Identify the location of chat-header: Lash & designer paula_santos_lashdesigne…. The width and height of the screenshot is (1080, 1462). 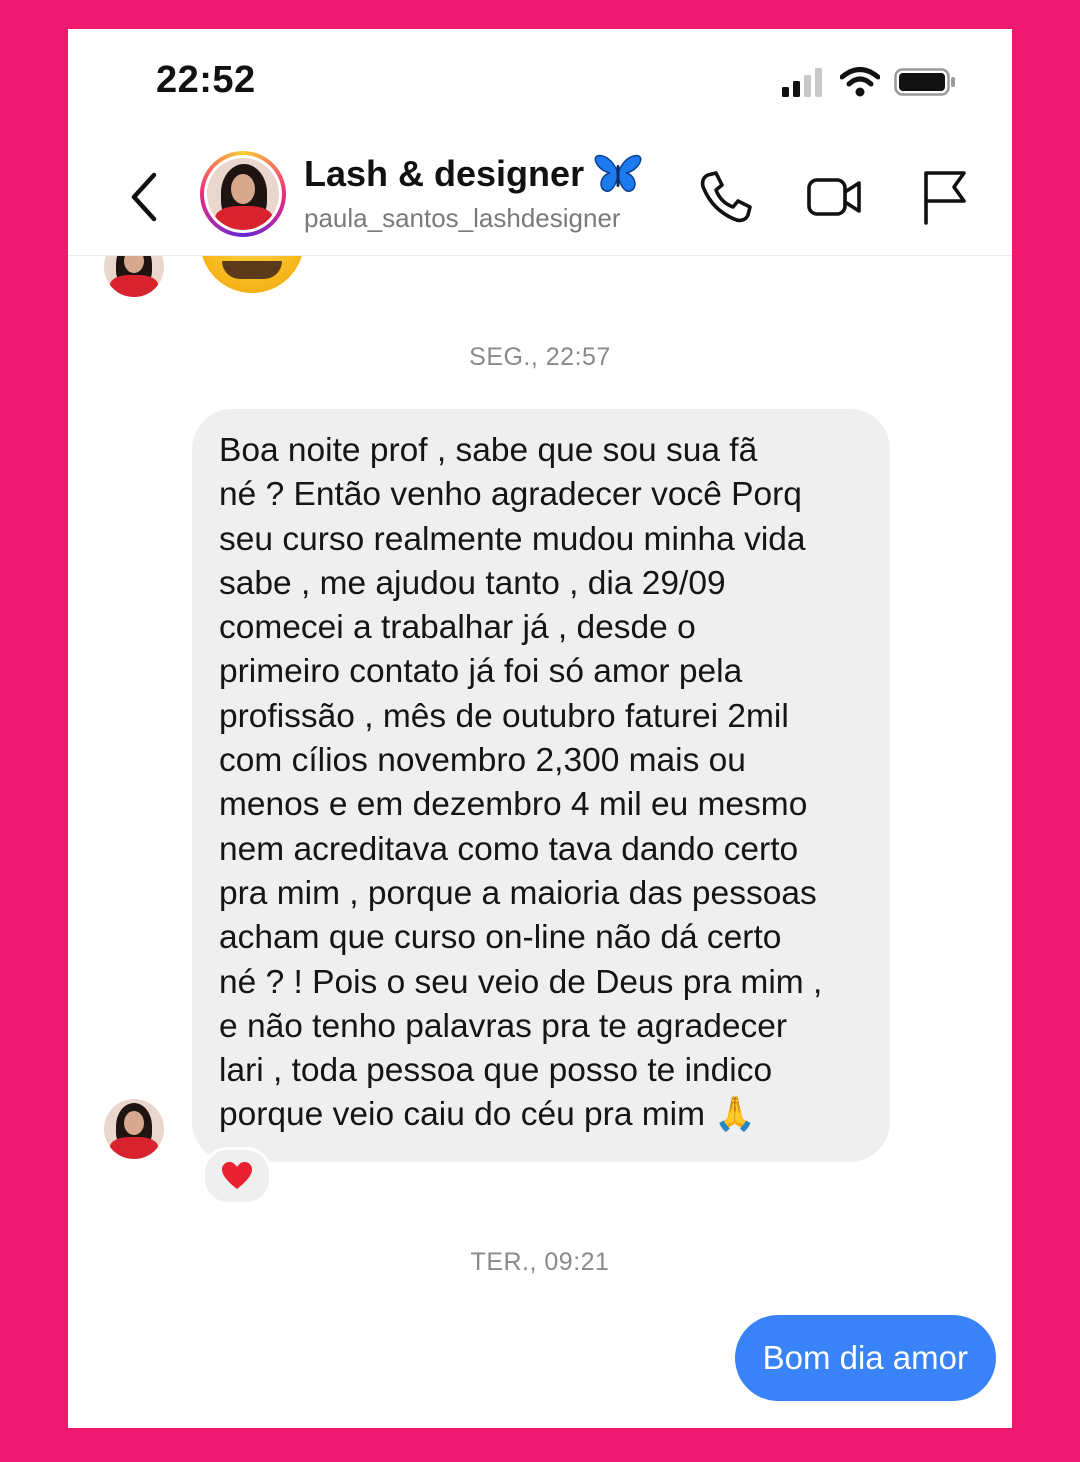
(540, 198).